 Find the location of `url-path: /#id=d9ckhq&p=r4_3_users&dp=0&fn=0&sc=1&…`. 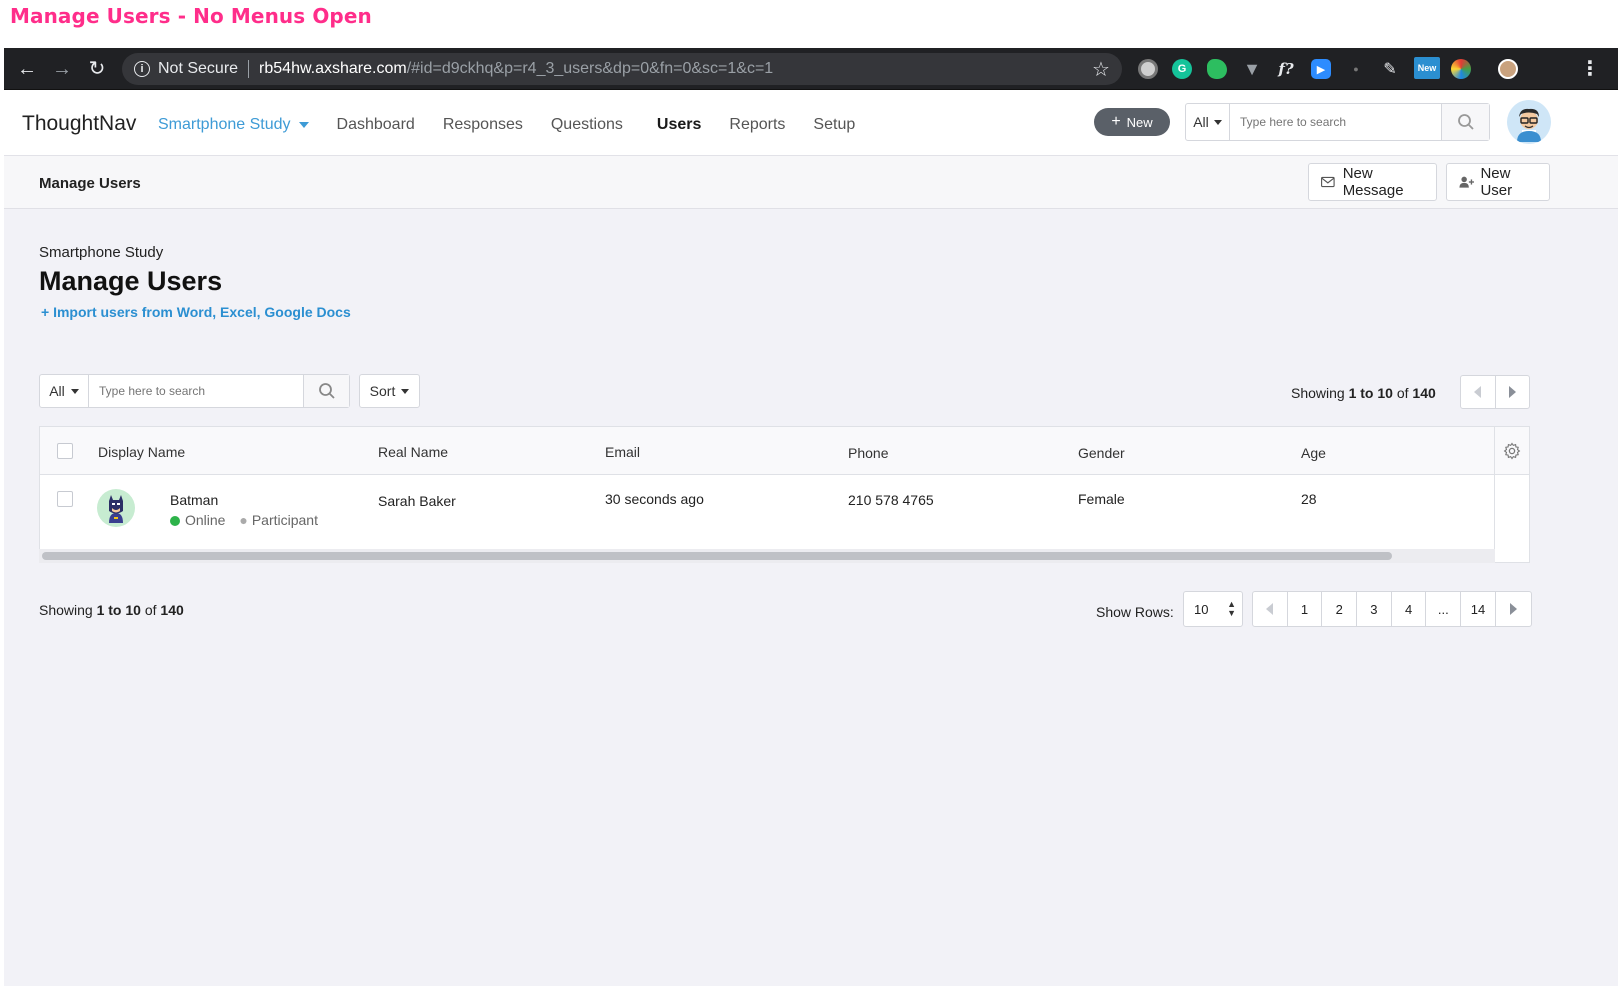

url-path: /#id=d9ckhq&p=r4_3_users&dp=0&fn=0&sc=1&… is located at coordinates (590, 68).